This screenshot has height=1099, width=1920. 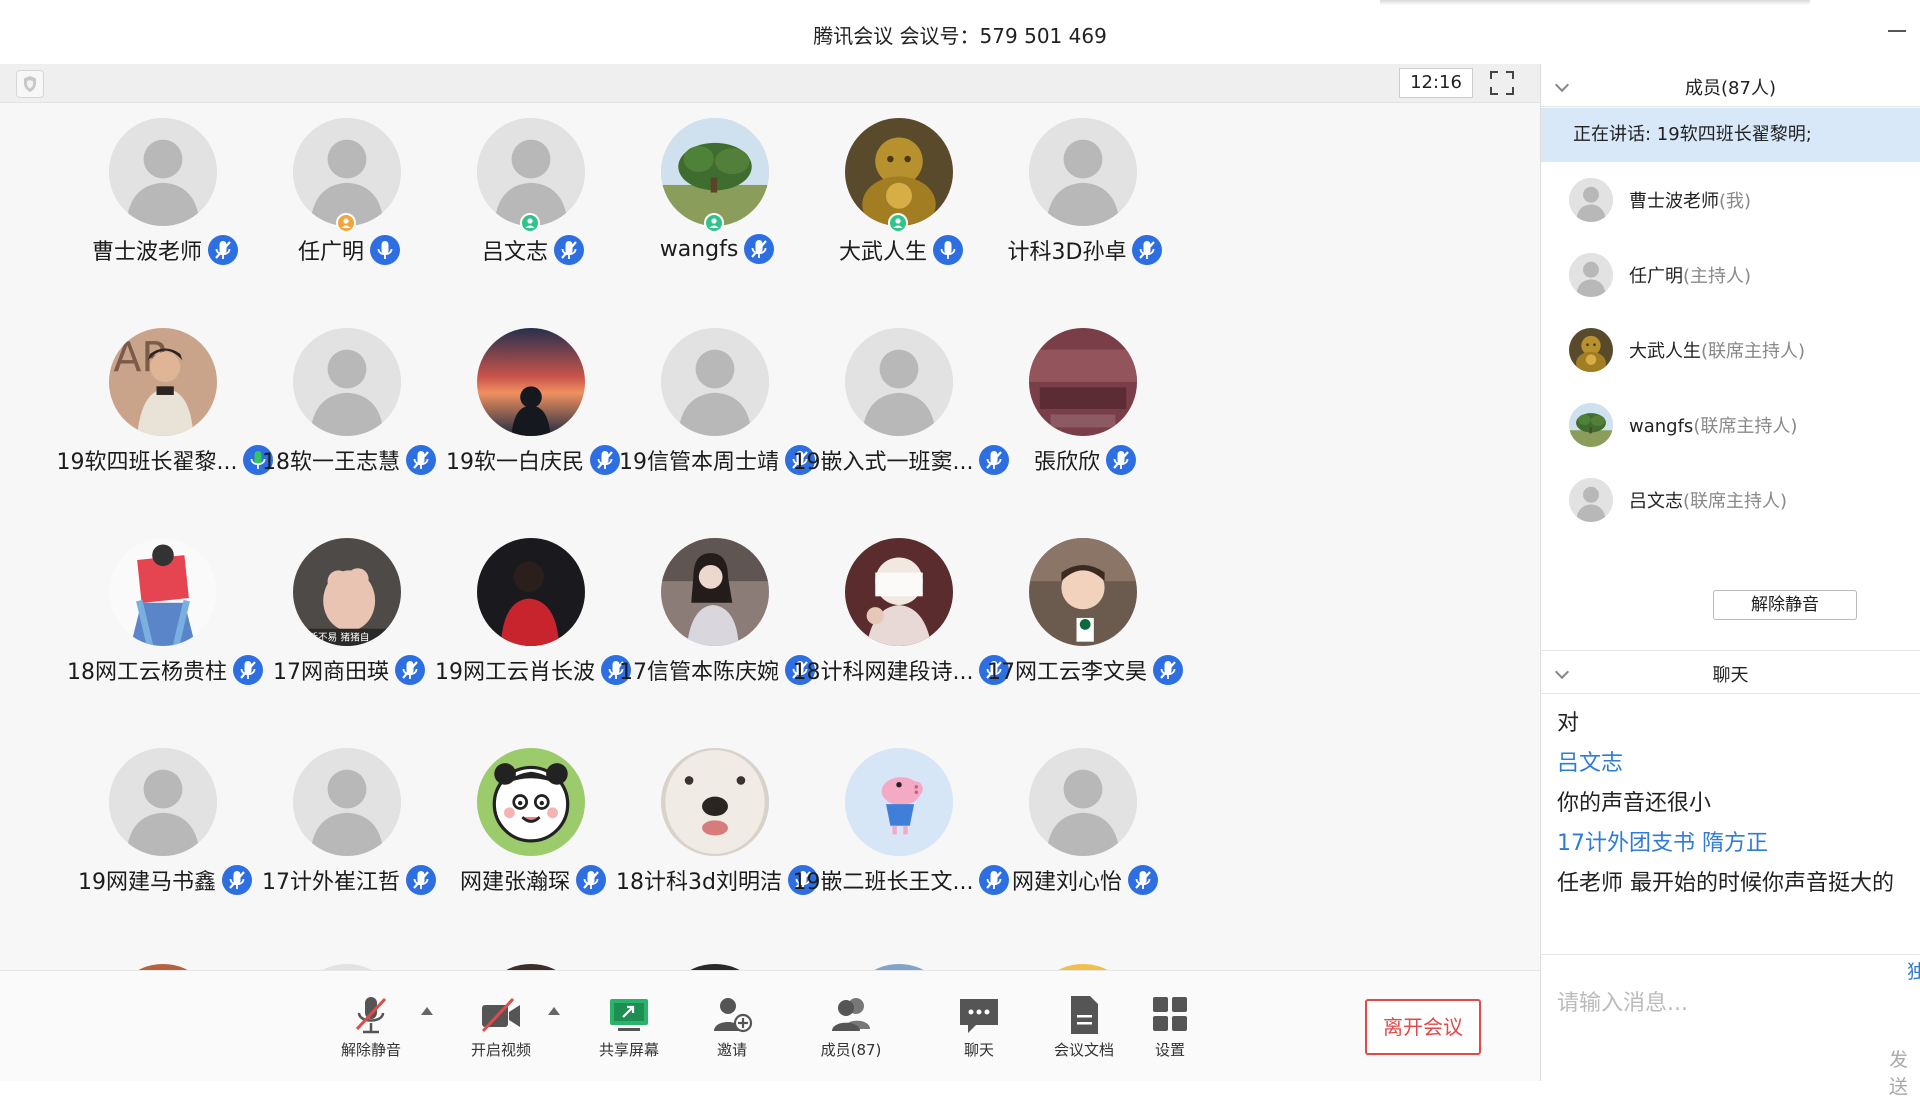 What do you see at coordinates (147, 672) in the screenshot?
I see `participant-name: 18网工云杨贵柱` at bounding box center [147, 672].